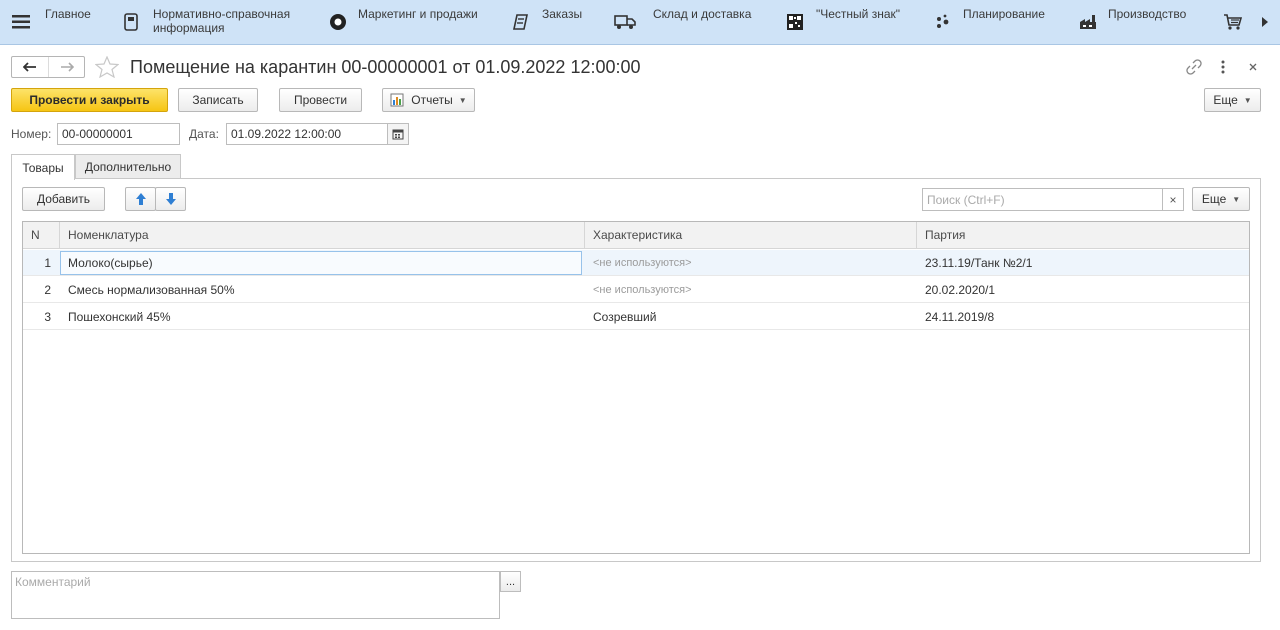 The width and height of the screenshot is (1280, 630). I want to click on number-field: 00-00000001, so click(118, 134).